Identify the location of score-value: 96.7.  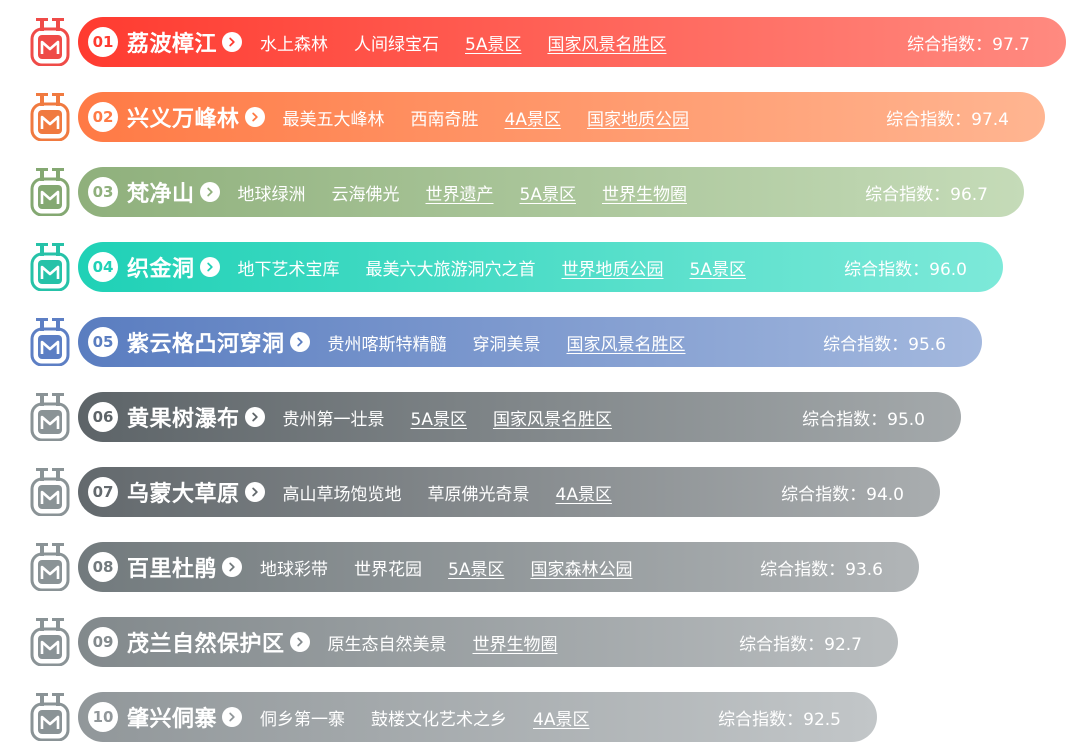
(969, 194).